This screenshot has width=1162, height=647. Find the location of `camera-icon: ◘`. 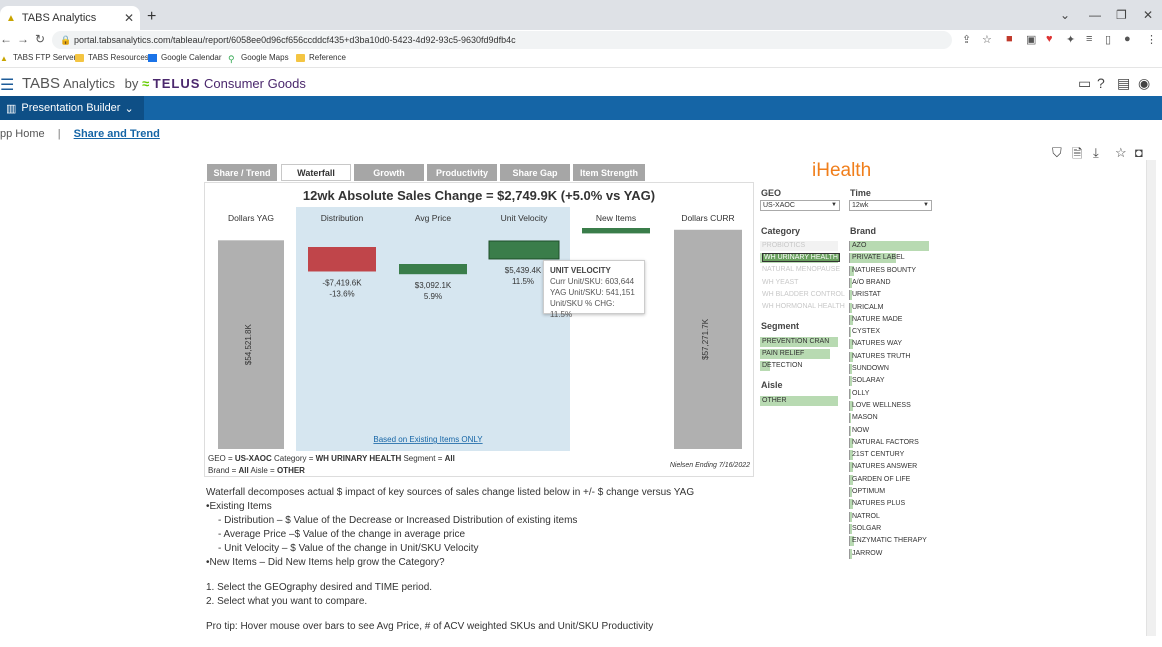

camera-icon: ◘ is located at coordinates (1139, 152).